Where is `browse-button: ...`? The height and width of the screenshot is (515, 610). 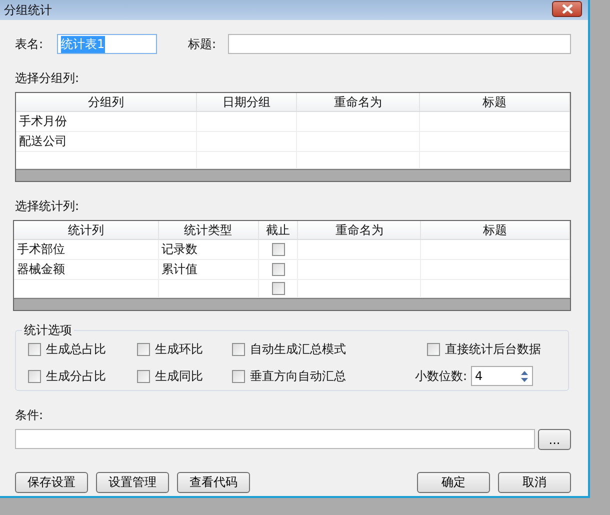 browse-button: ... is located at coordinates (554, 439).